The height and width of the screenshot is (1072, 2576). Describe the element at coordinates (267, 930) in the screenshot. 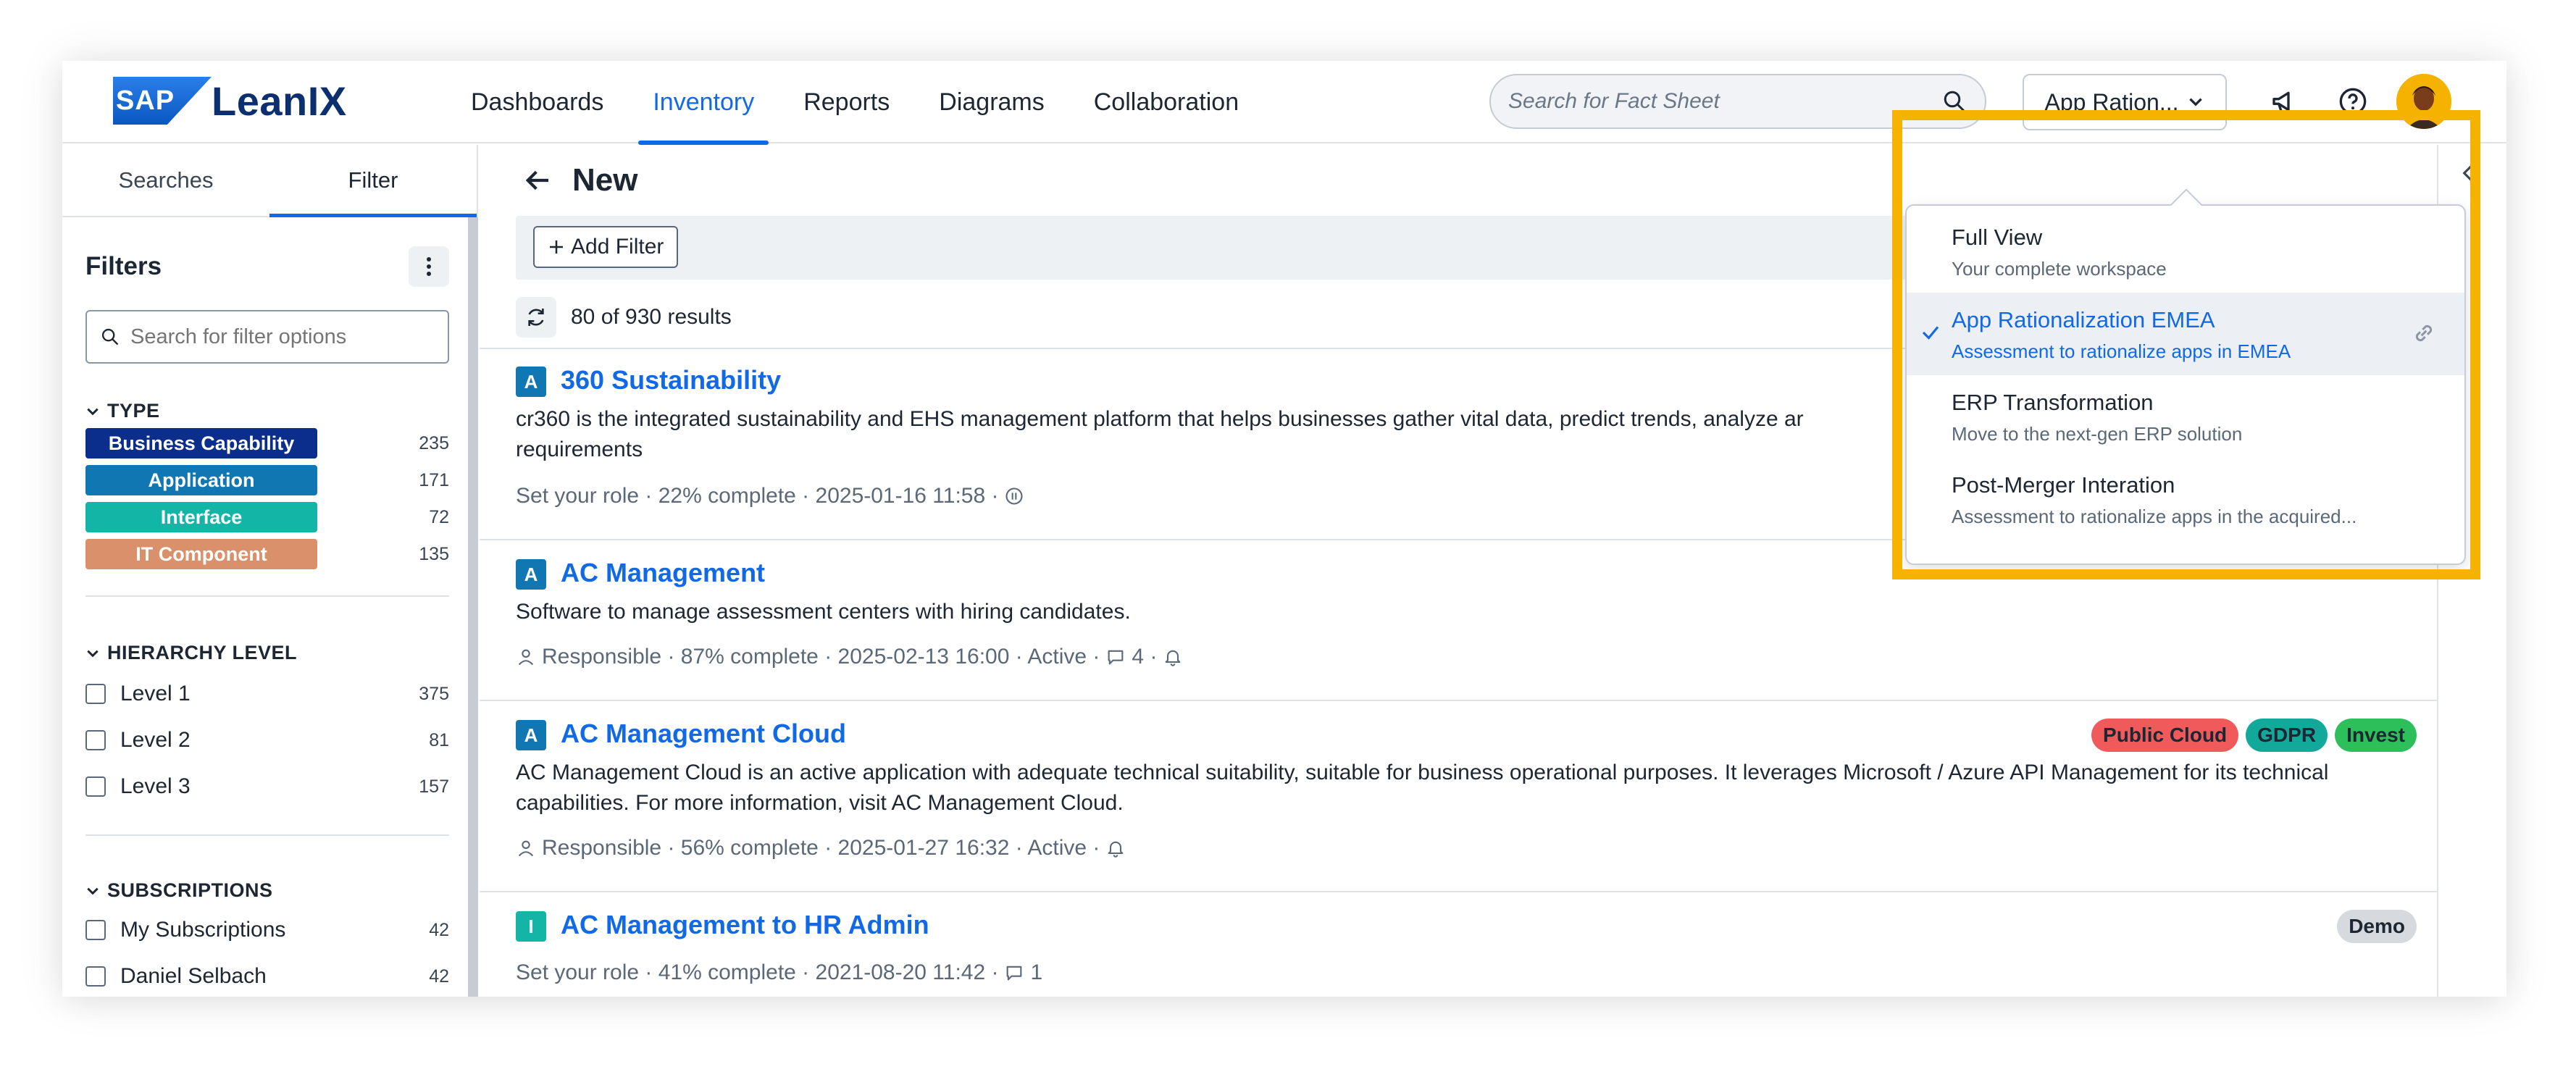

I see `subscription-my-subscriptions: My Subscriptions 42` at that location.